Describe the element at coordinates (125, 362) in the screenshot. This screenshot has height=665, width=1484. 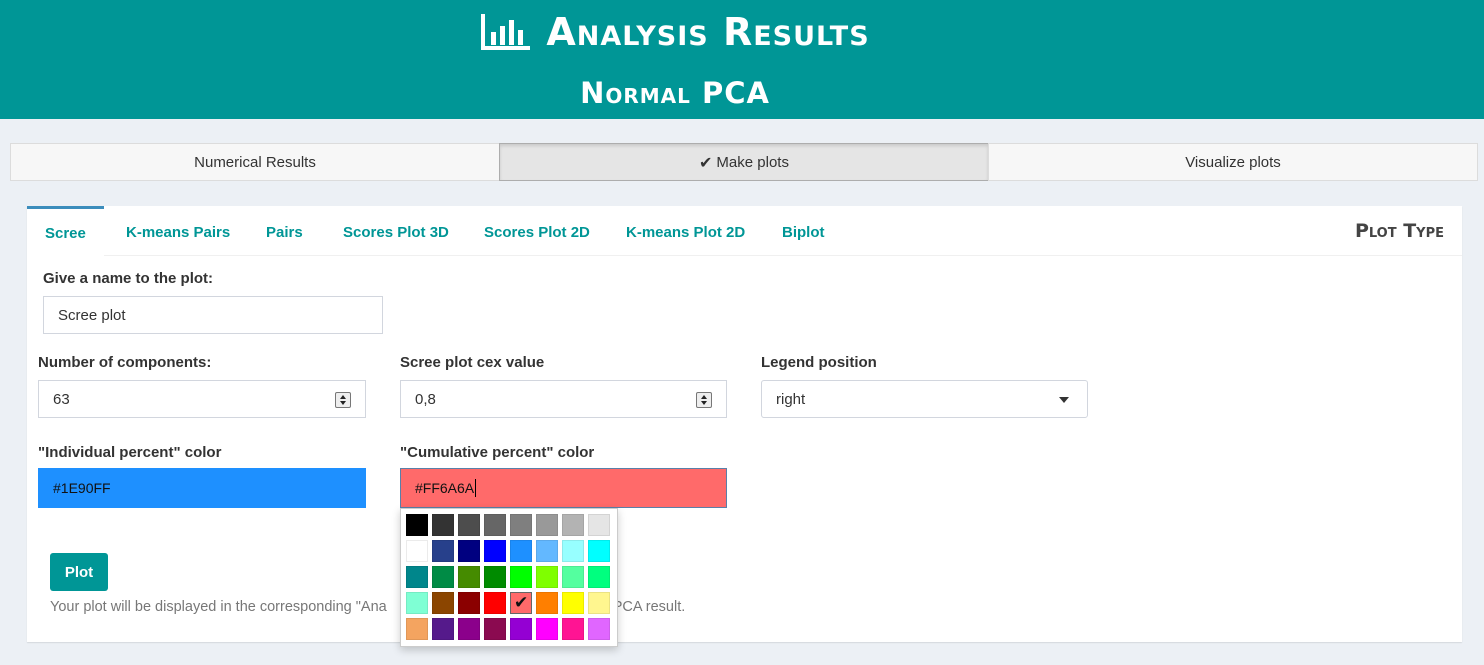
I see `components-label: Number of components:` at that location.